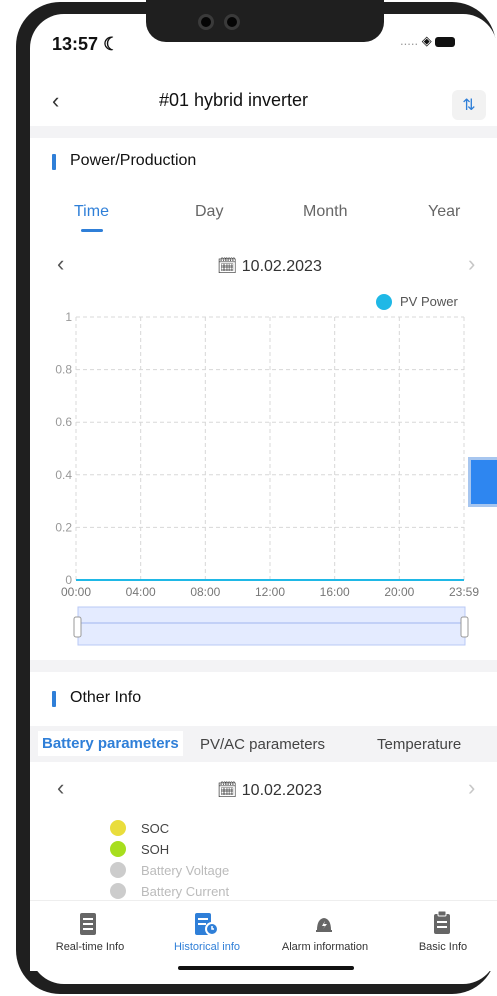 The image size is (497, 996). What do you see at coordinates (91, 212) in the screenshot?
I see `tab-time: Time` at bounding box center [91, 212].